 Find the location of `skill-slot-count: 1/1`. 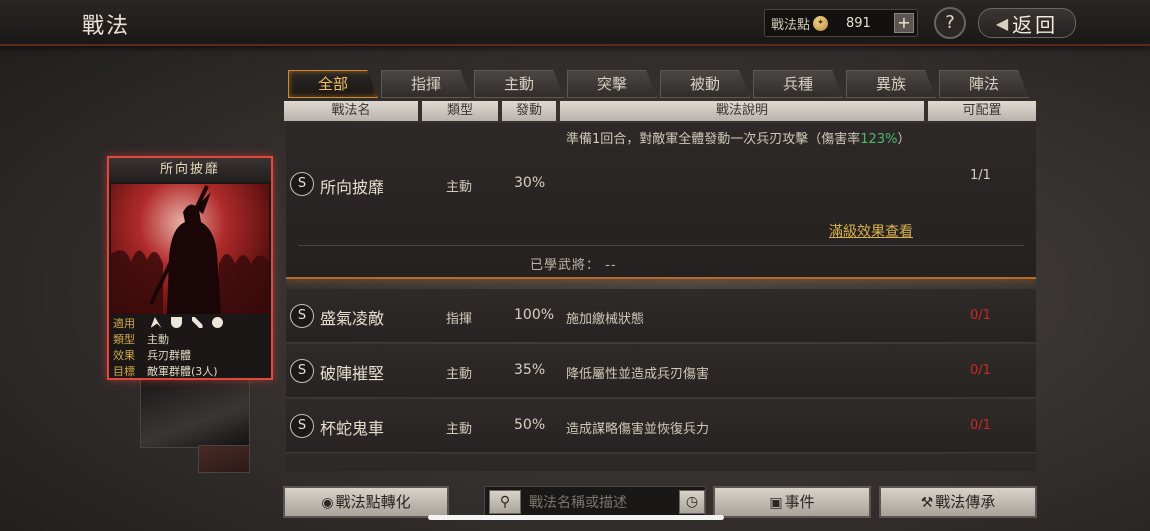

skill-slot-count: 1/1 is located at coordinates (980, 175).